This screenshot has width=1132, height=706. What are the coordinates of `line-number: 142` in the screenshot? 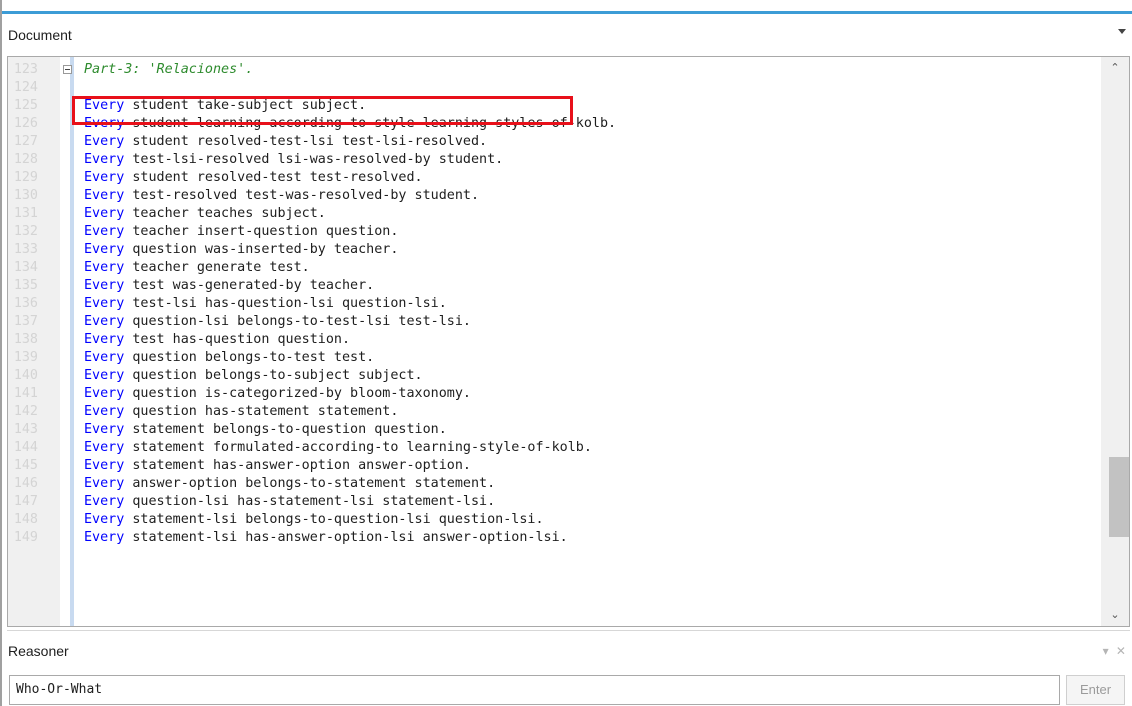 It's located at (25, 411).